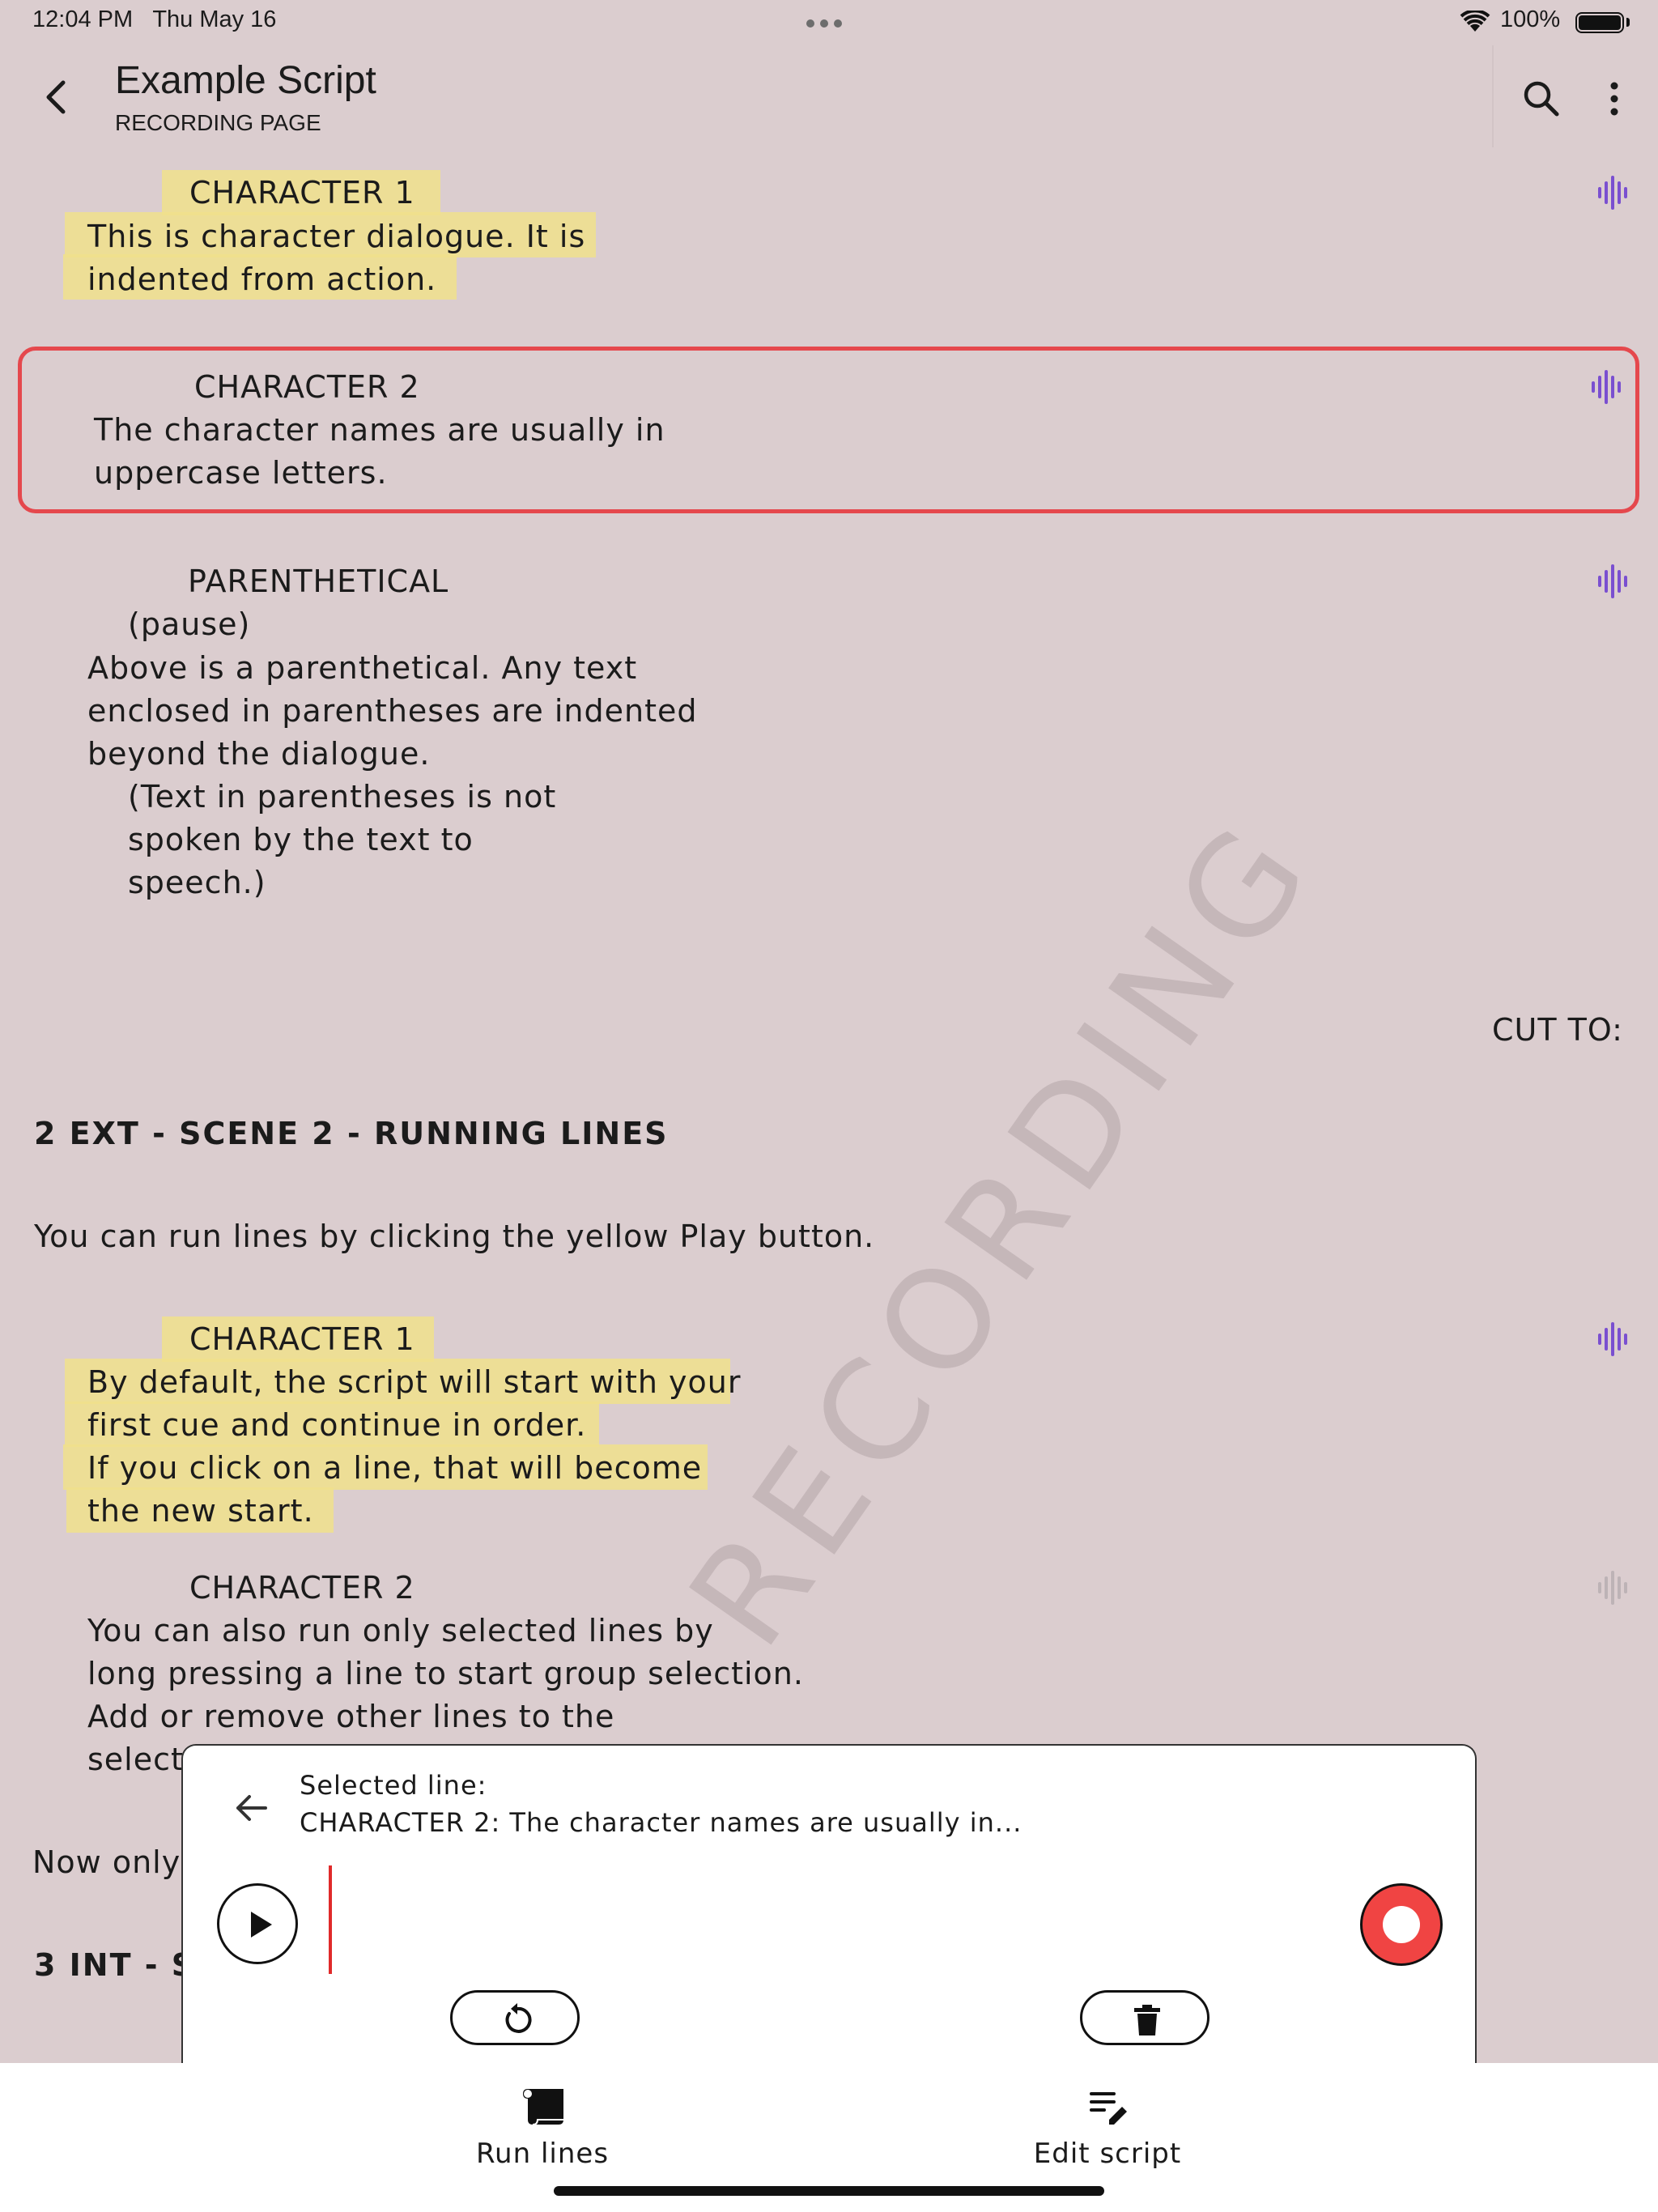 Image resolution: width=1658 pixels, height=2212 pixels. I want to click on delete-recording-button, so click(1144, 2017).